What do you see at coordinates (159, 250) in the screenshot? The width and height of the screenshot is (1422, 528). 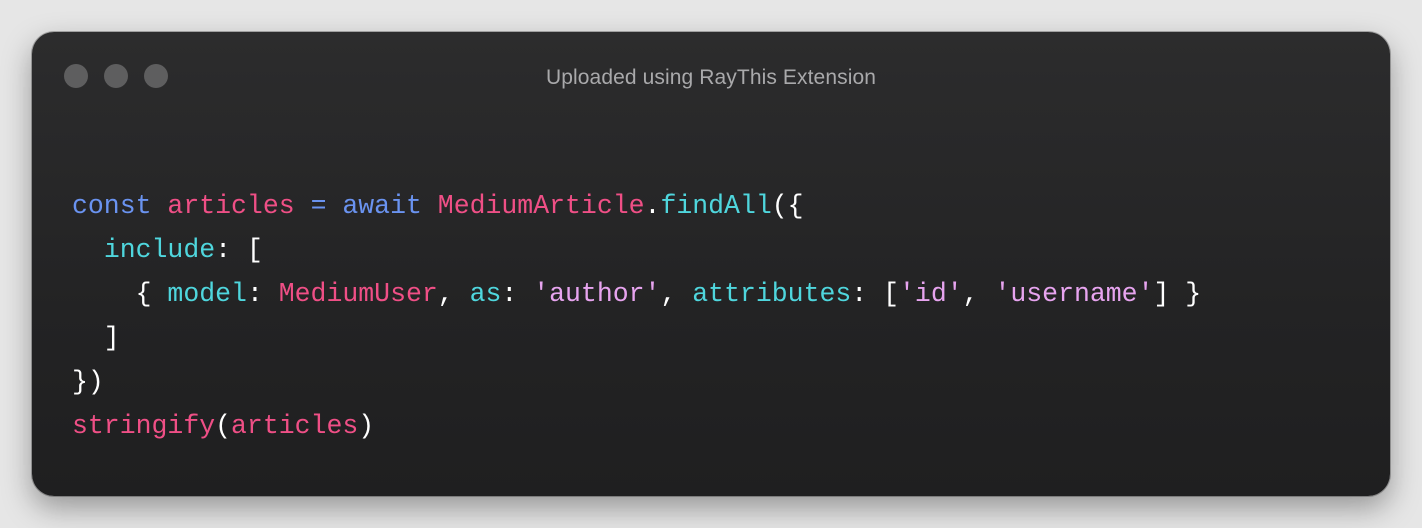 I see `code-token: include` at bounding box center [159, 250].